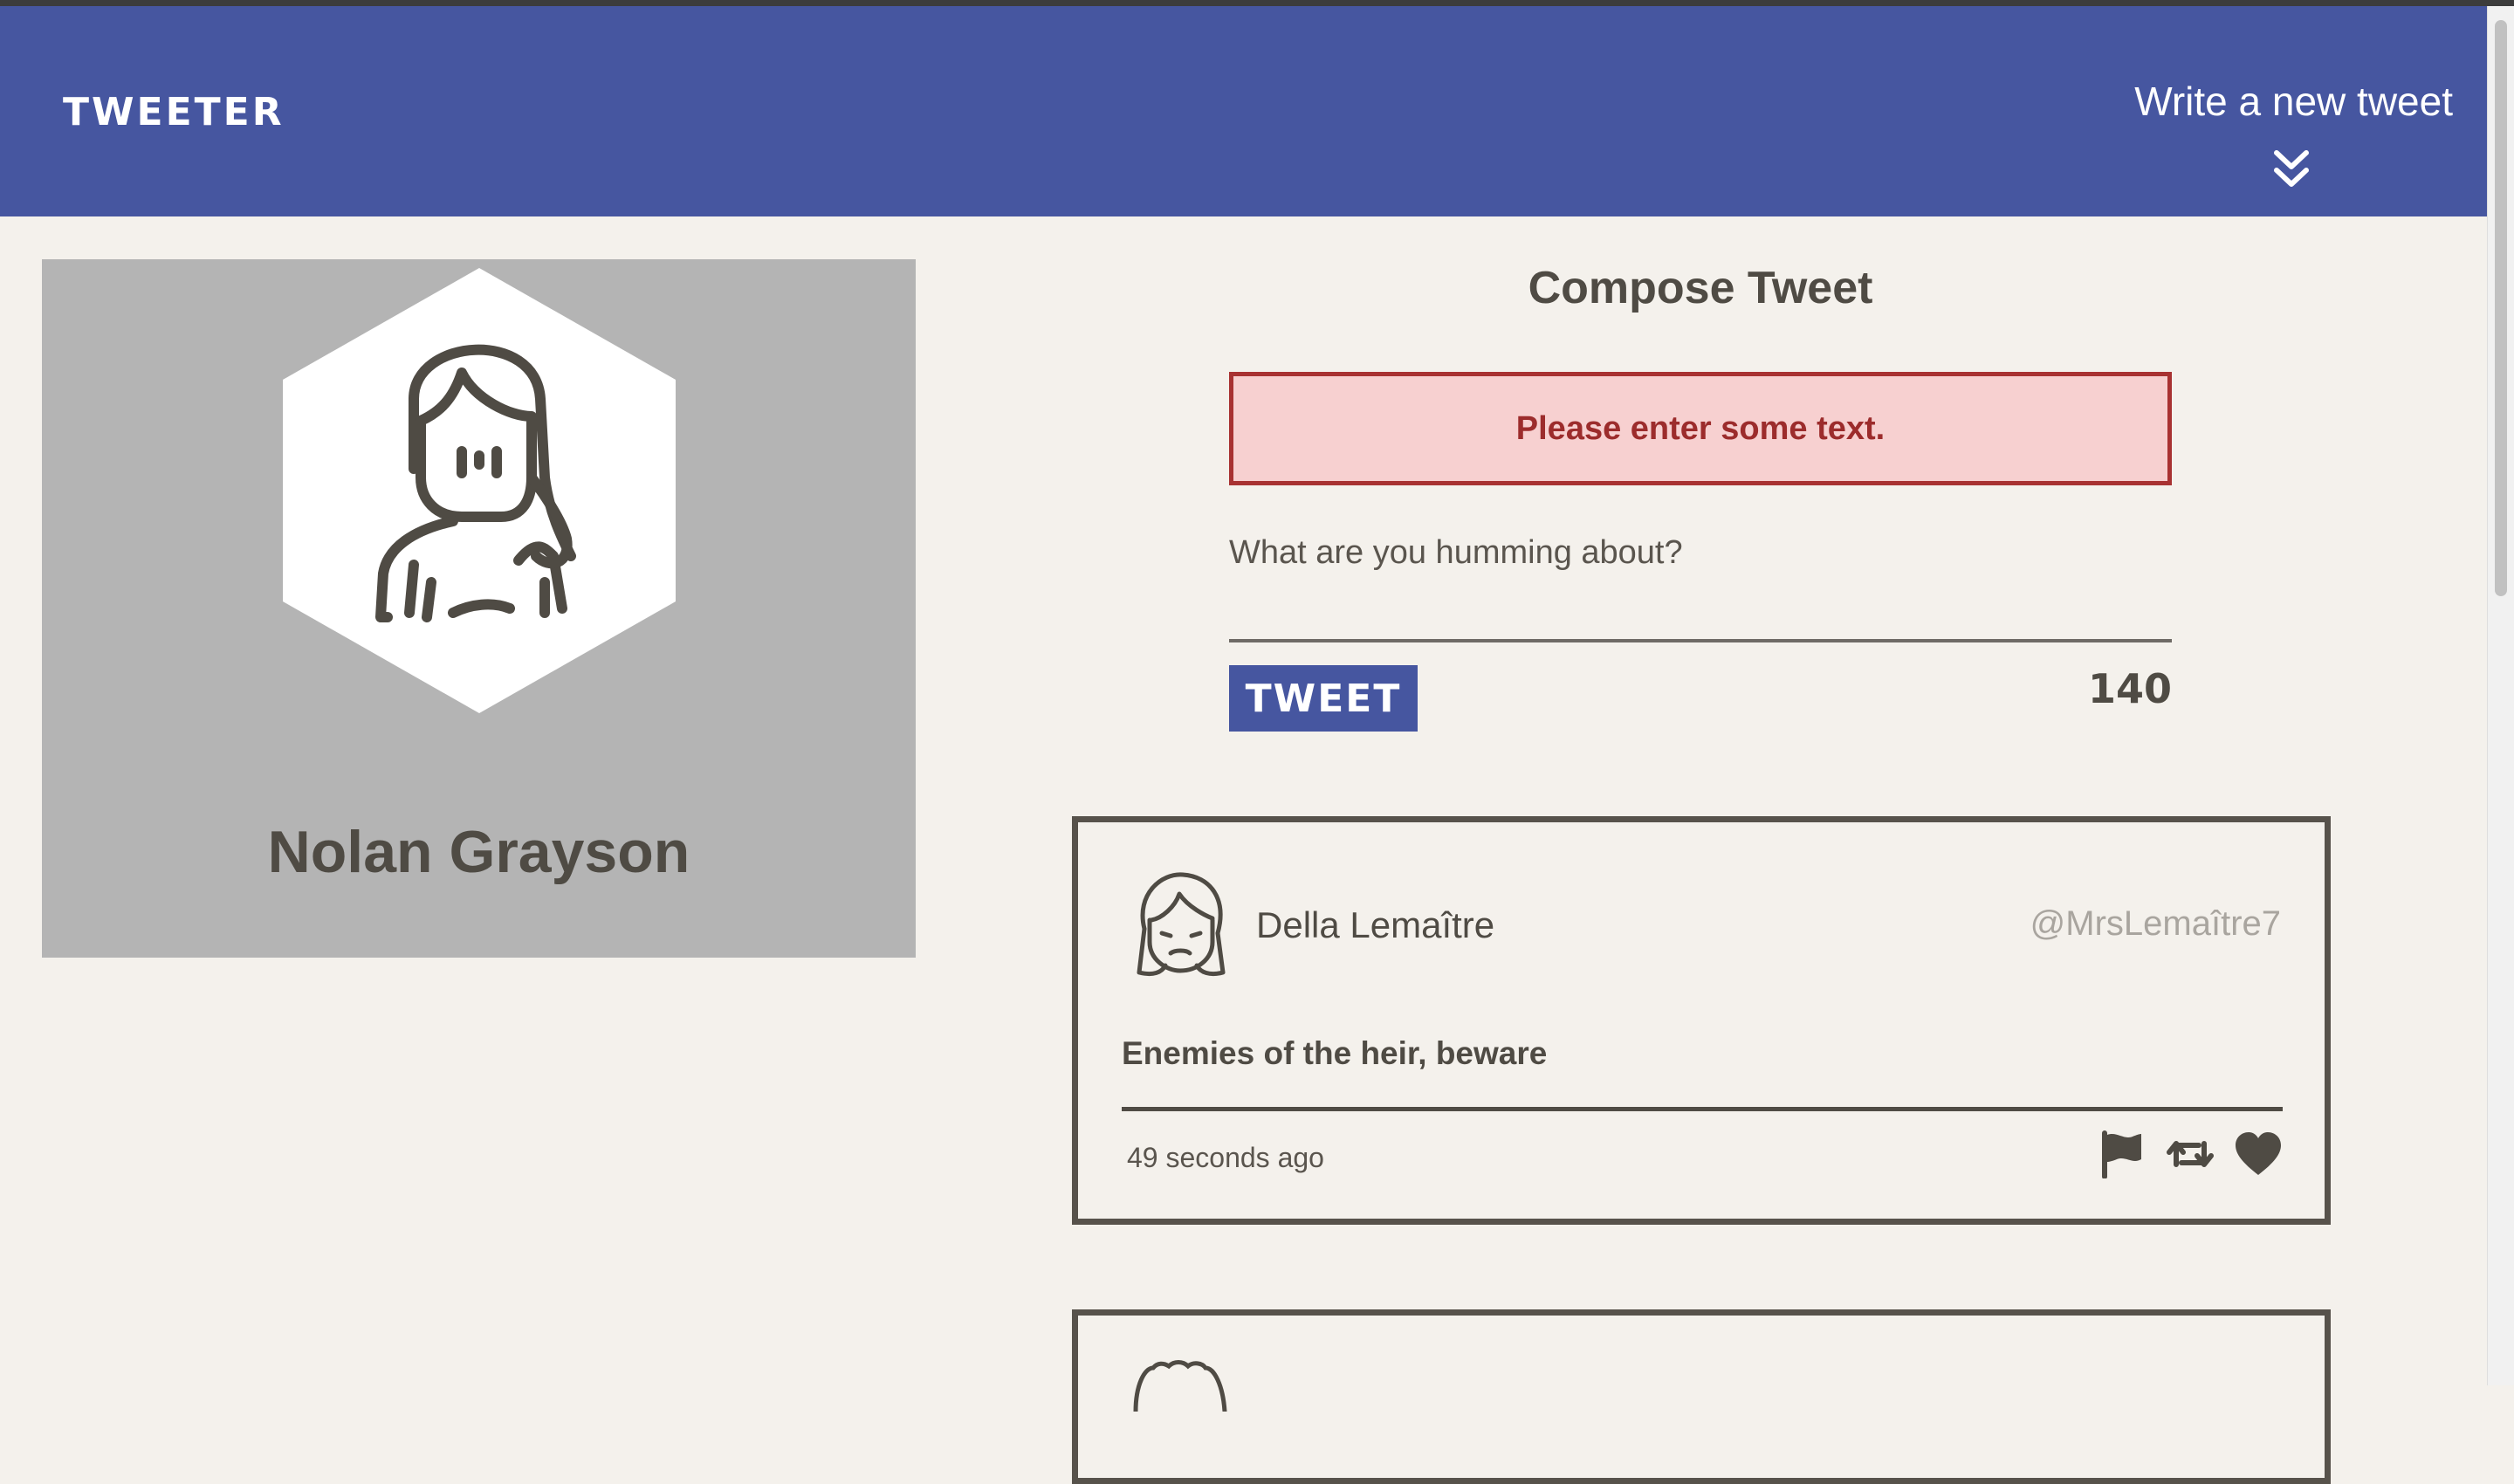 The height and width of the screenshot is (1484, 2514). What do you see at coordinates (1700, 288) in the screenshot?
I see `compose-title: Compose Tweet` at bounding box center [1700, 288].